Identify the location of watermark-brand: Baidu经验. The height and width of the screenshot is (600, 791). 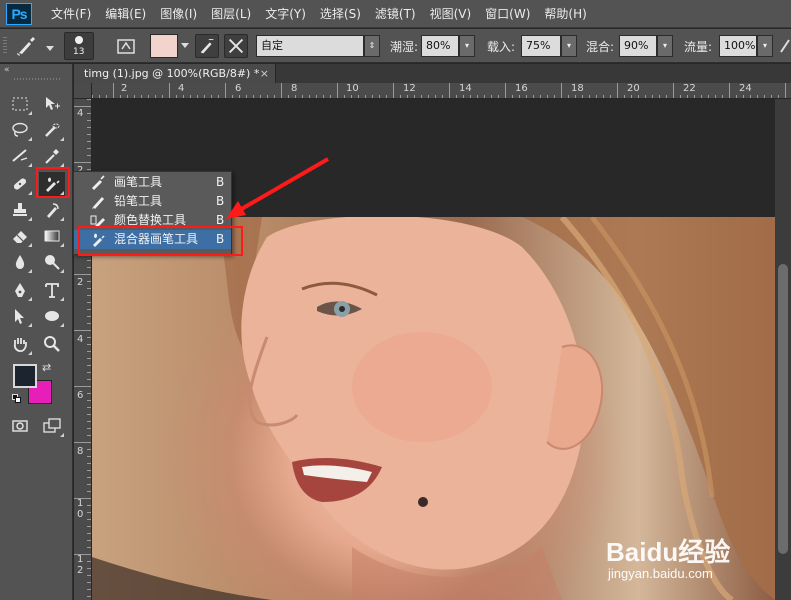
(668, 552).